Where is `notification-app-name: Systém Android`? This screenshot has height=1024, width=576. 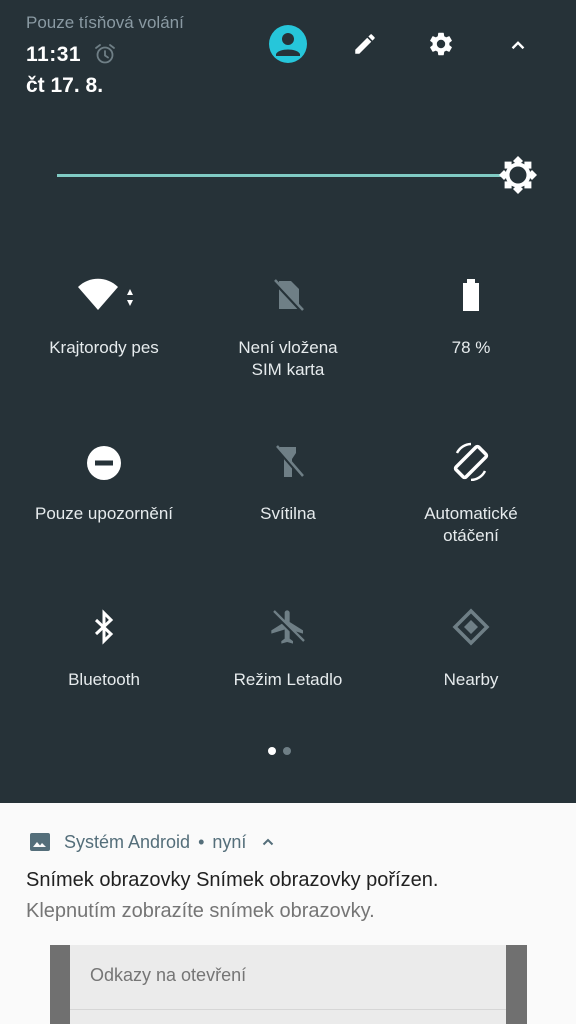
notification-app-name: Systém Android is located at coordinates (127, 842).